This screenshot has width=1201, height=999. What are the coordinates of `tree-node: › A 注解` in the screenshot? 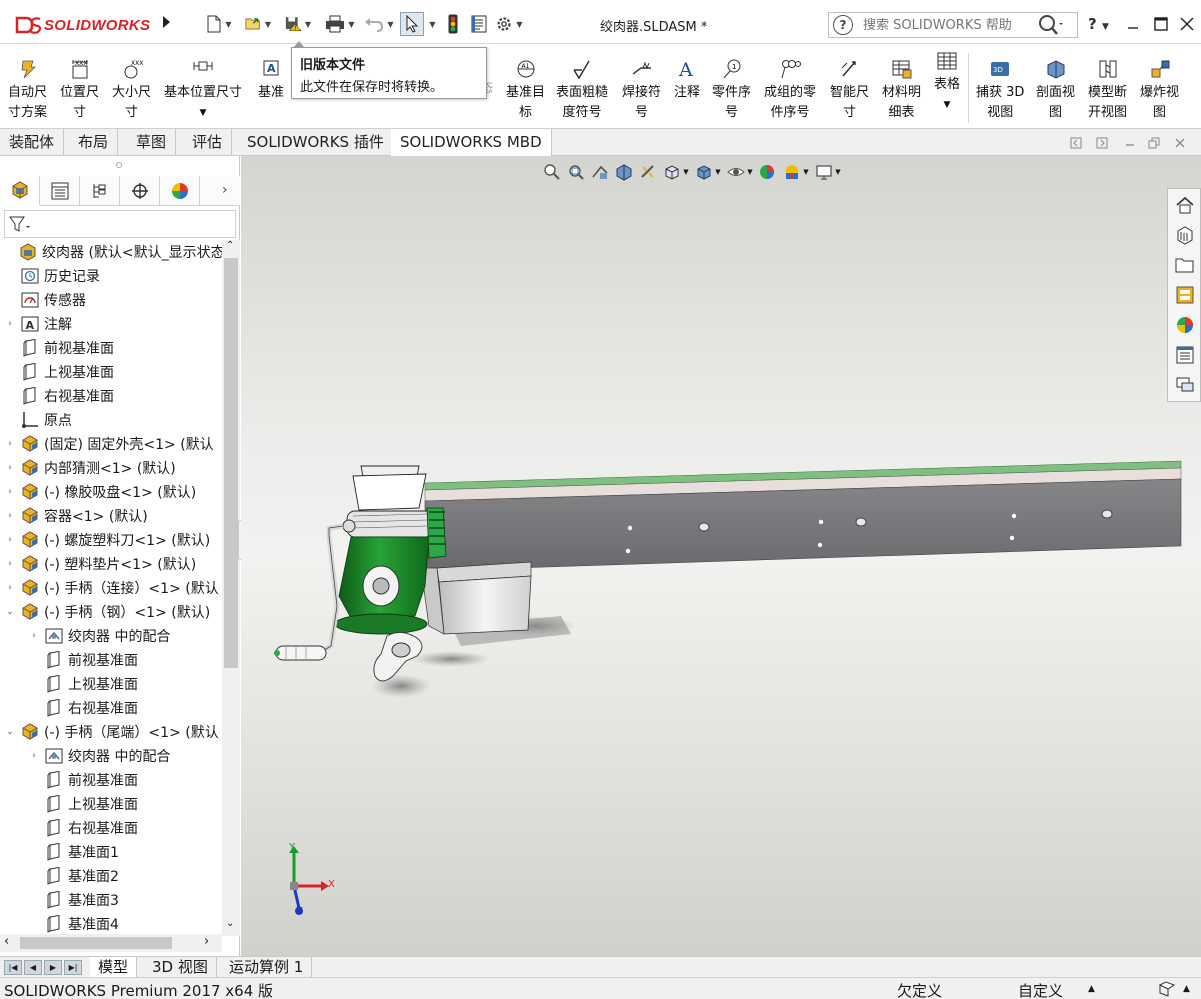 It's located at (38, 324).